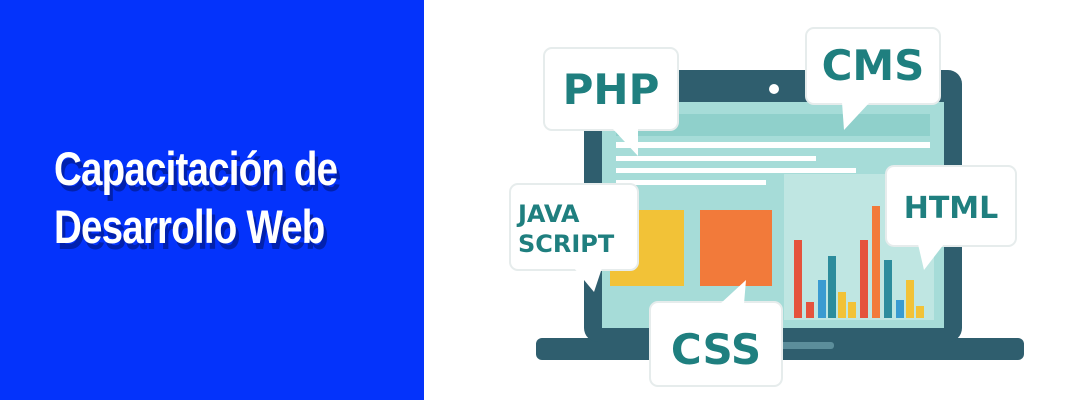  Describe the element at coordinates (548, 214) in the screenshot. I see `javascript-label-line1: JAVA` at that location.